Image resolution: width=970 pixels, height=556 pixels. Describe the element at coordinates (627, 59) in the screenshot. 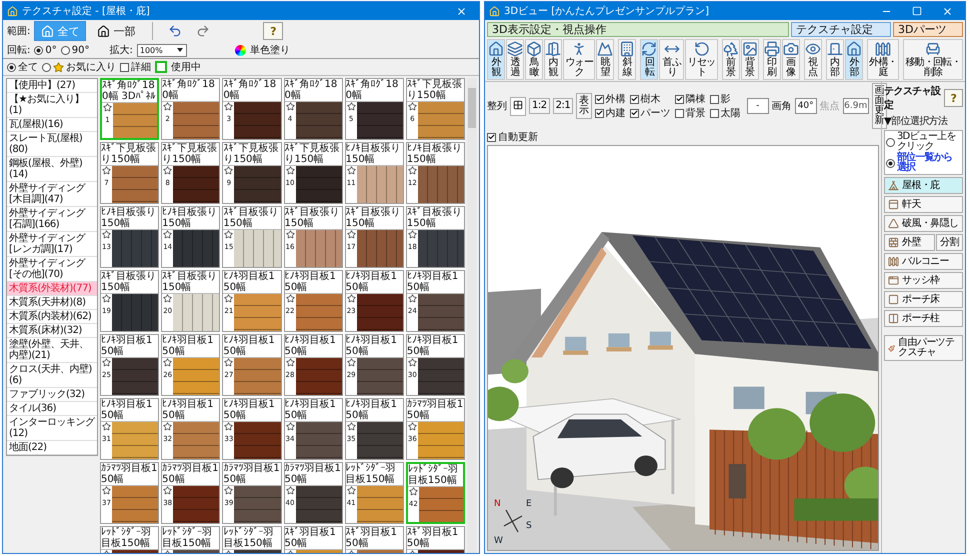

I see `tool-button: 斜線` at that location.